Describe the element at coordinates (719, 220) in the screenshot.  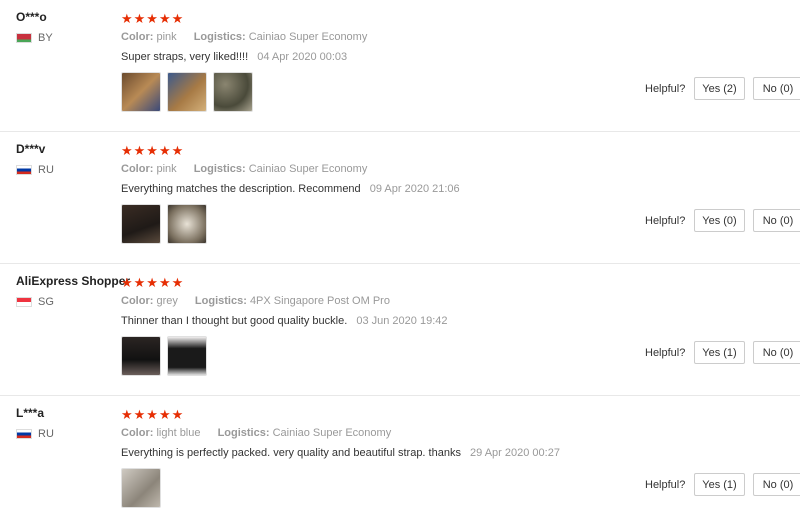
I see `helpful-yes-button: Yes (0)` at that location.